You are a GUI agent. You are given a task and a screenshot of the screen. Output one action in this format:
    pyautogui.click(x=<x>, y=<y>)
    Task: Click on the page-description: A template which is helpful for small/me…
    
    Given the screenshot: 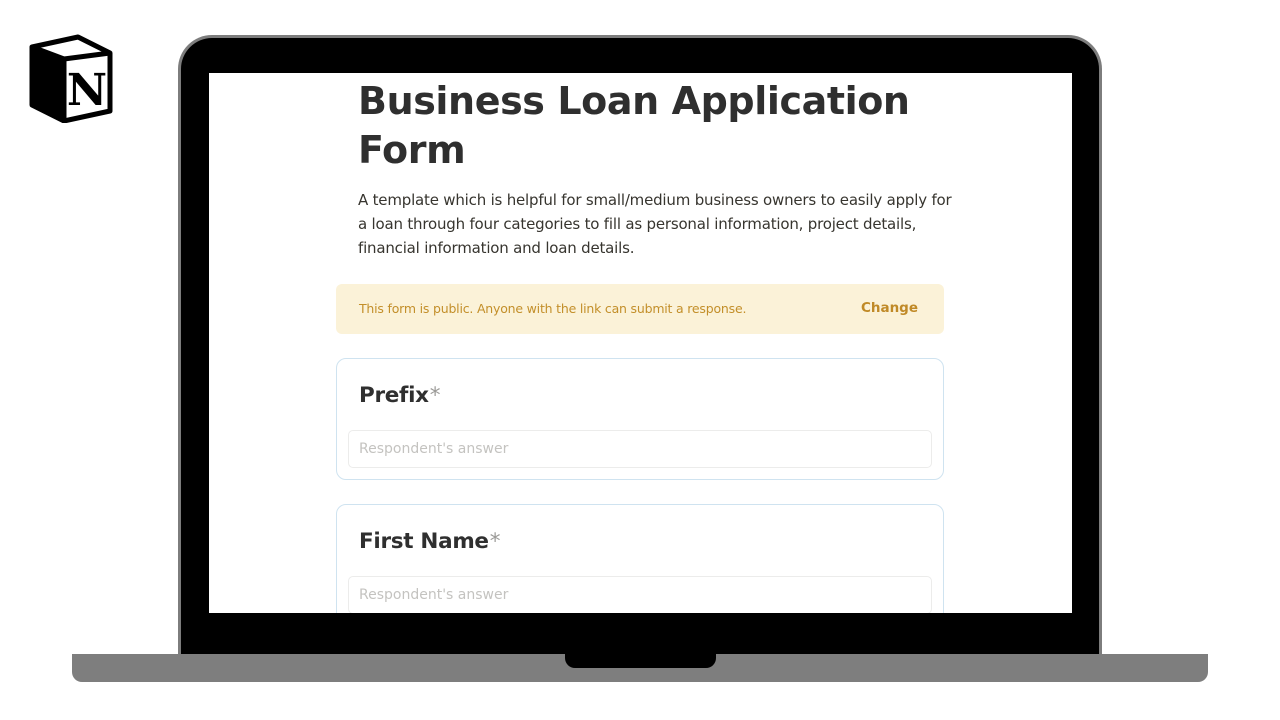 What is the action you would take?
    pyautogui.click(x=655, y=224)
    